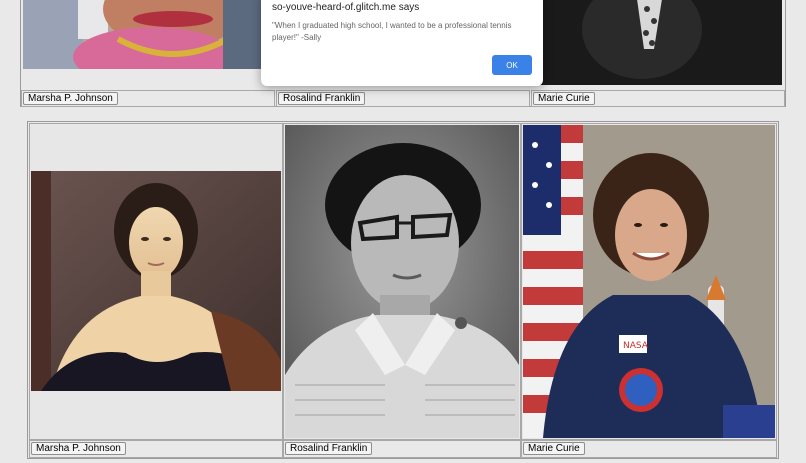  What do you see at coordinates (148, 98) in the screenshot?
I see `top-button-cell-1: Marsha P. Johnson` at bounding box center [148, 98].